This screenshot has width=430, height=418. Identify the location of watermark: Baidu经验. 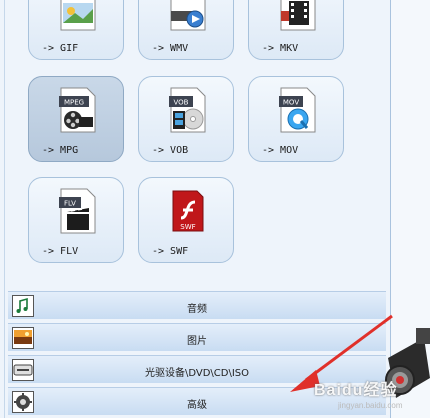
(356, 390).